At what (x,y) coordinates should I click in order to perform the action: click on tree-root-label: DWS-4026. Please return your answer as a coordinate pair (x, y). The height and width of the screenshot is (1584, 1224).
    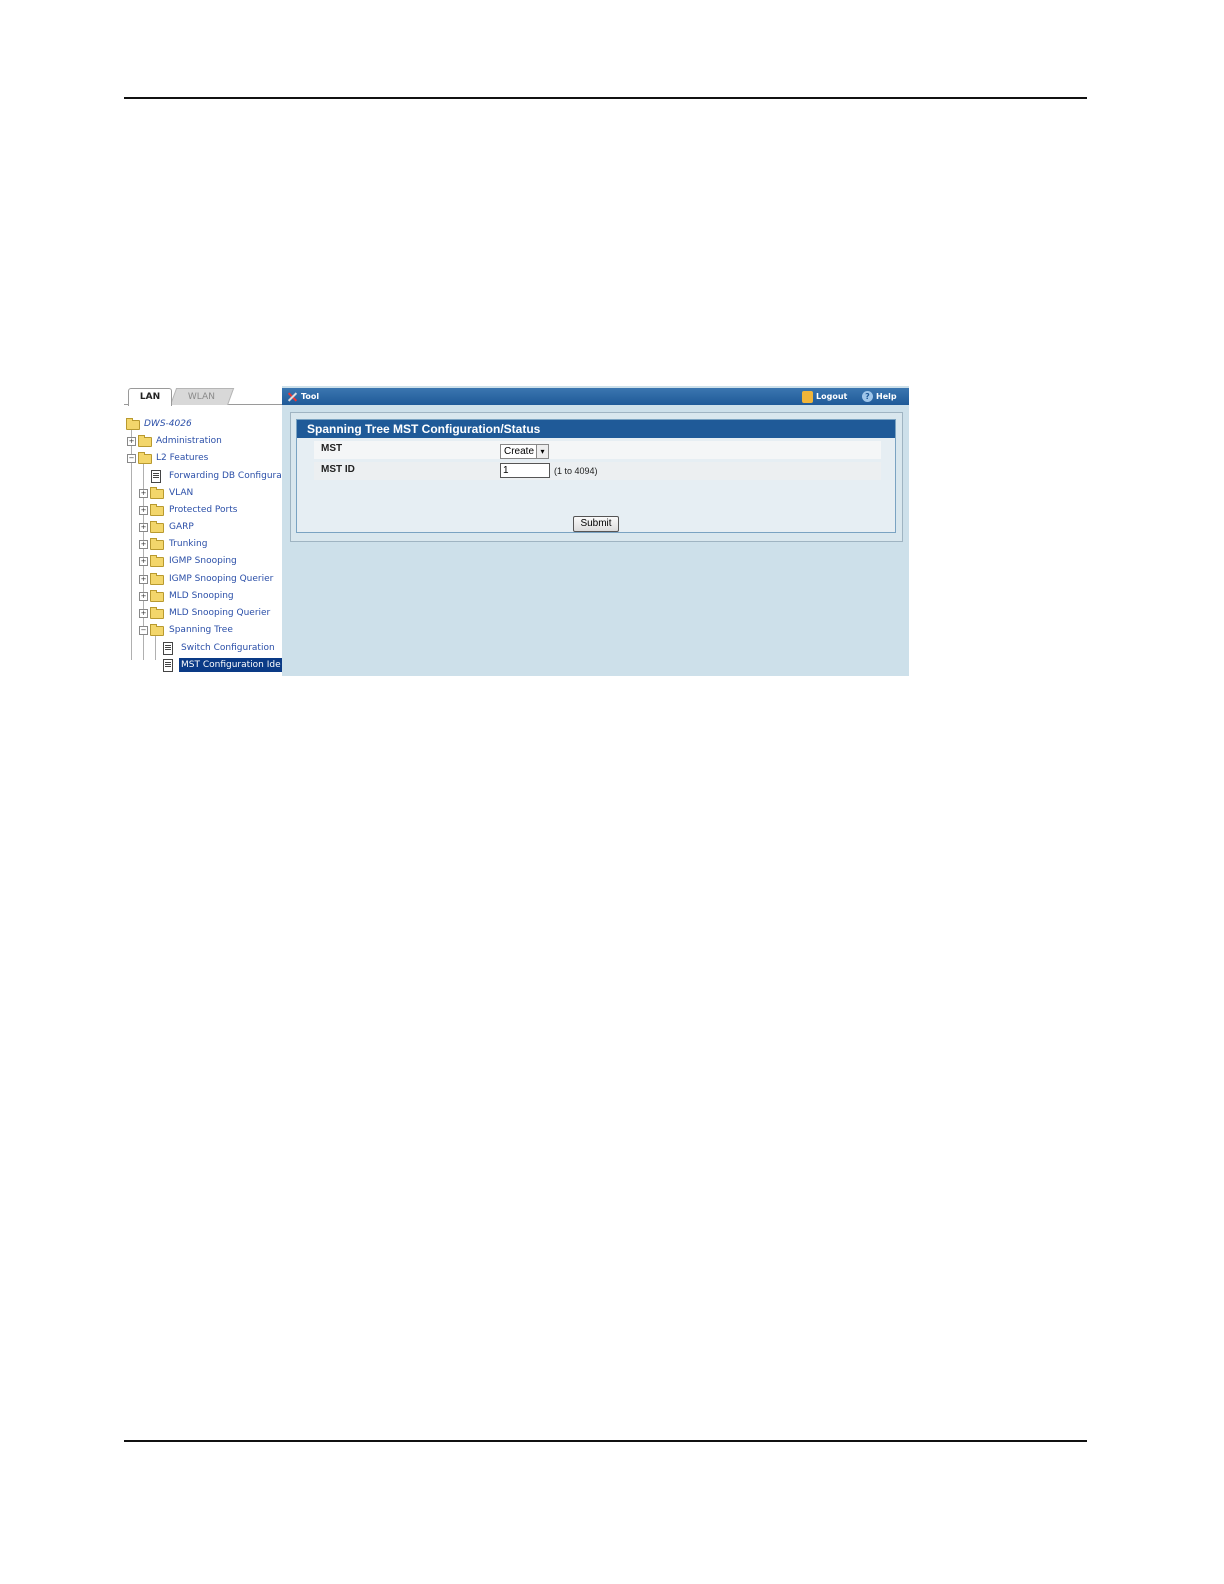
    Looking at the image, I should click on (168, 424).